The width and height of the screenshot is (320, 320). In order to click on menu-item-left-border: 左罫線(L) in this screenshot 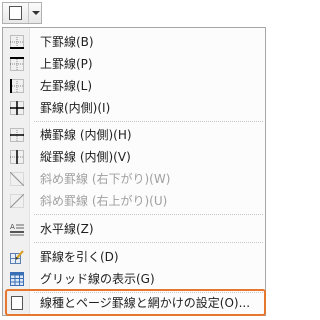, I will do `click(134, 86)`.